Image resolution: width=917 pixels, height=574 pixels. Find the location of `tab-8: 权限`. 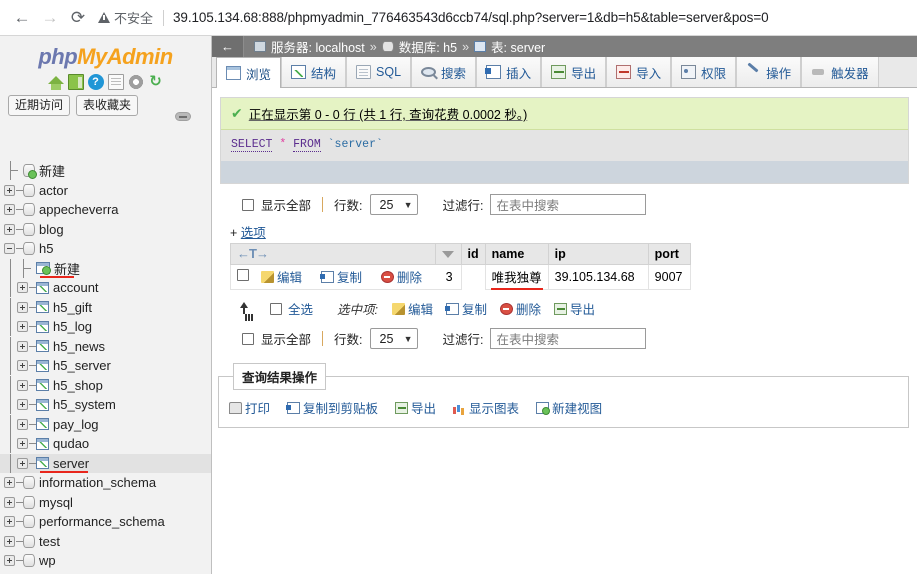

tab-8: 权限 is located at coordinates (704, 72).